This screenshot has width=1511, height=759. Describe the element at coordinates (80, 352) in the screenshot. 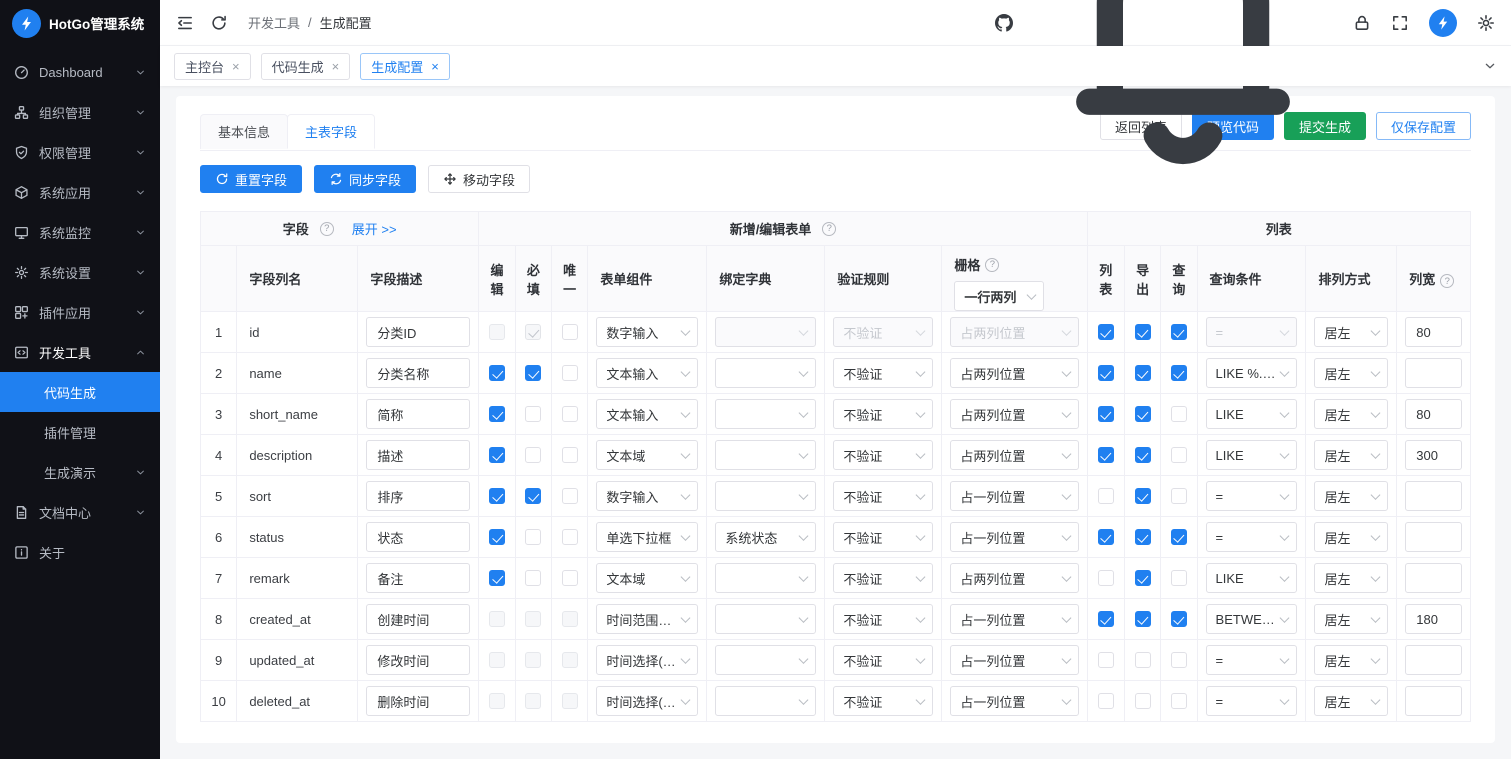

I see `sidebar-item-dev-tools: 开发工具` at that location.